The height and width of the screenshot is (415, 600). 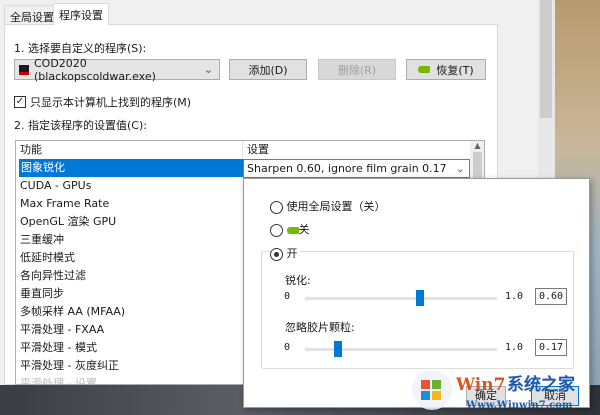 What do you see at coordinates (292, 253) in the screenshot?
I see `option-label: 开` at bounding box center [292, 253].